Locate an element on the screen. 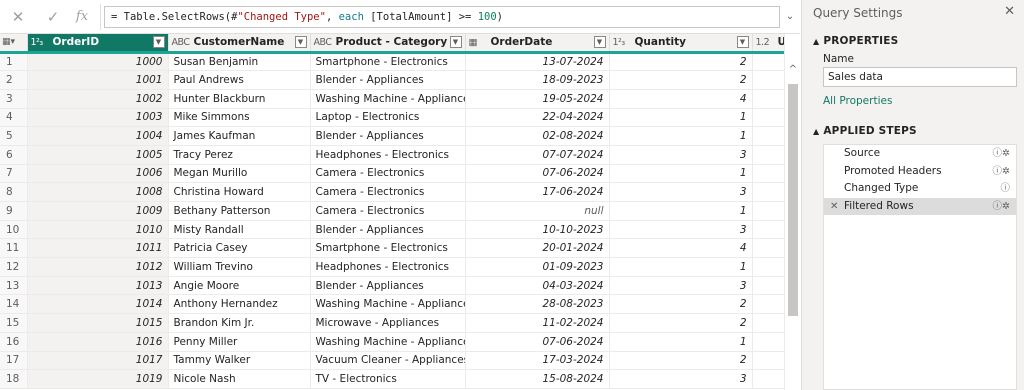 The image size is (1024, 390). cell-order-date: 18-09-2023 is located at coordinates (537, 80).